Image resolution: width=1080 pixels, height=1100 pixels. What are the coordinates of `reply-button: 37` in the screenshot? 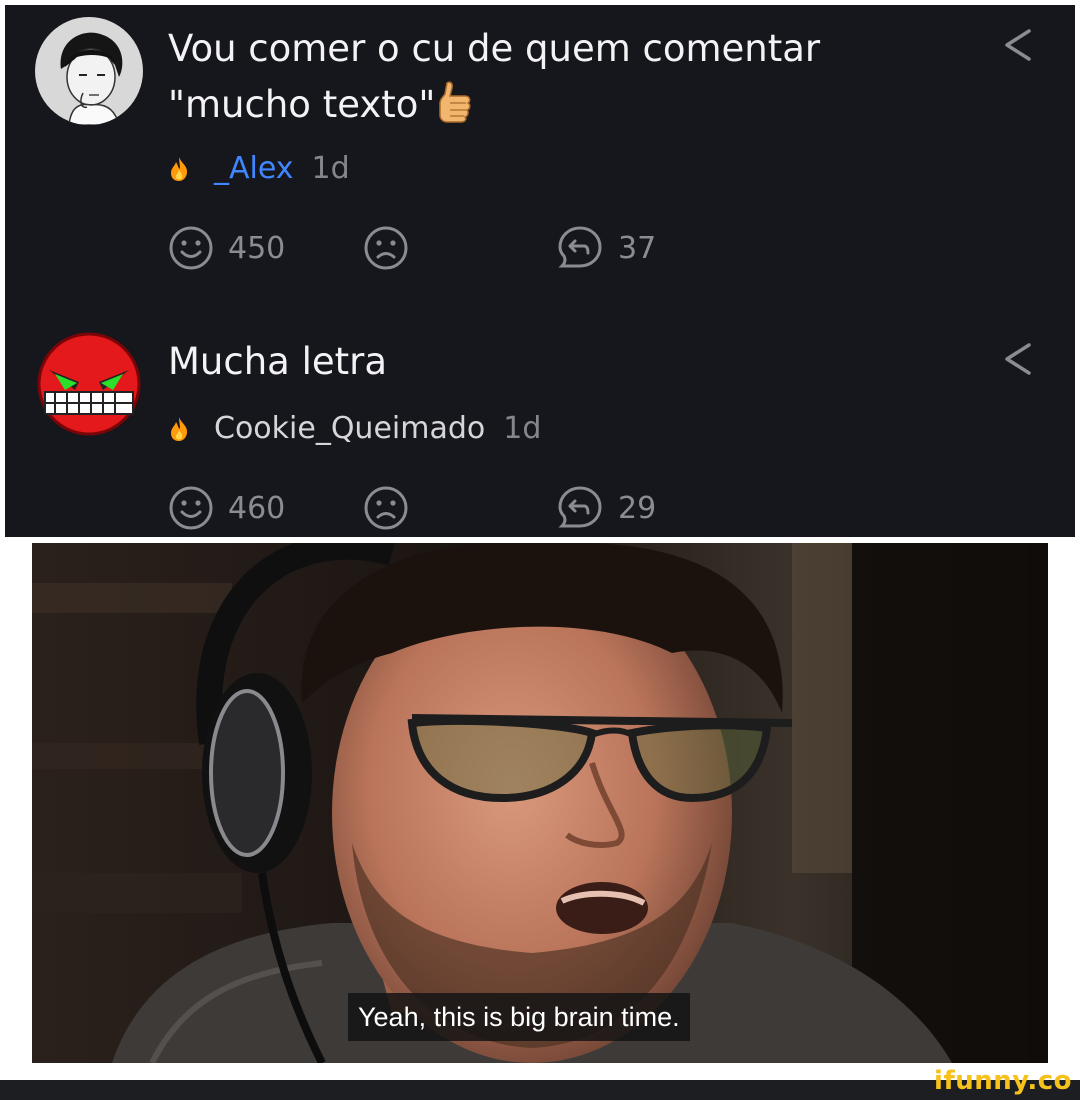 It's located at (606, 248).